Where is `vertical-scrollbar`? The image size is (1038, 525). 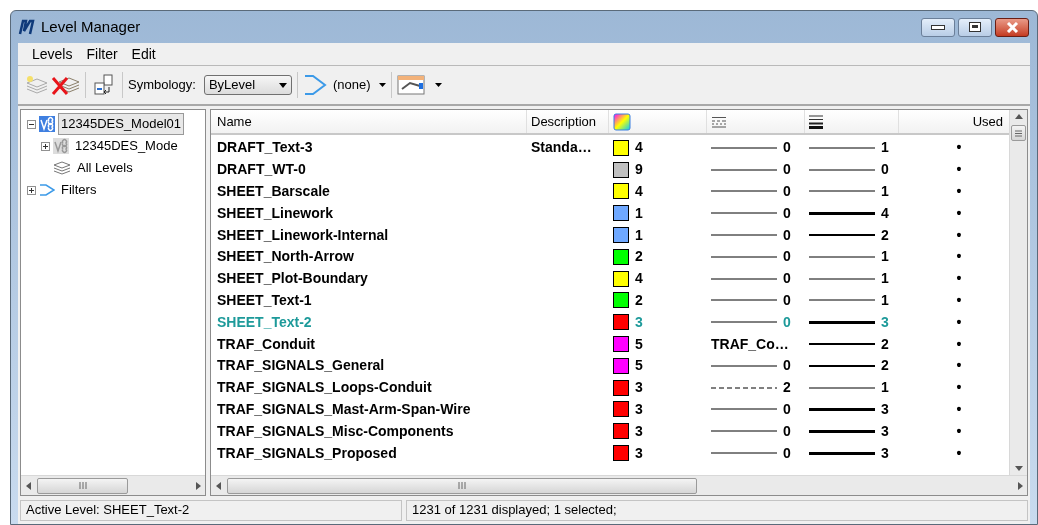
vertical-scrollbar is located at coordinates (1018, 292).